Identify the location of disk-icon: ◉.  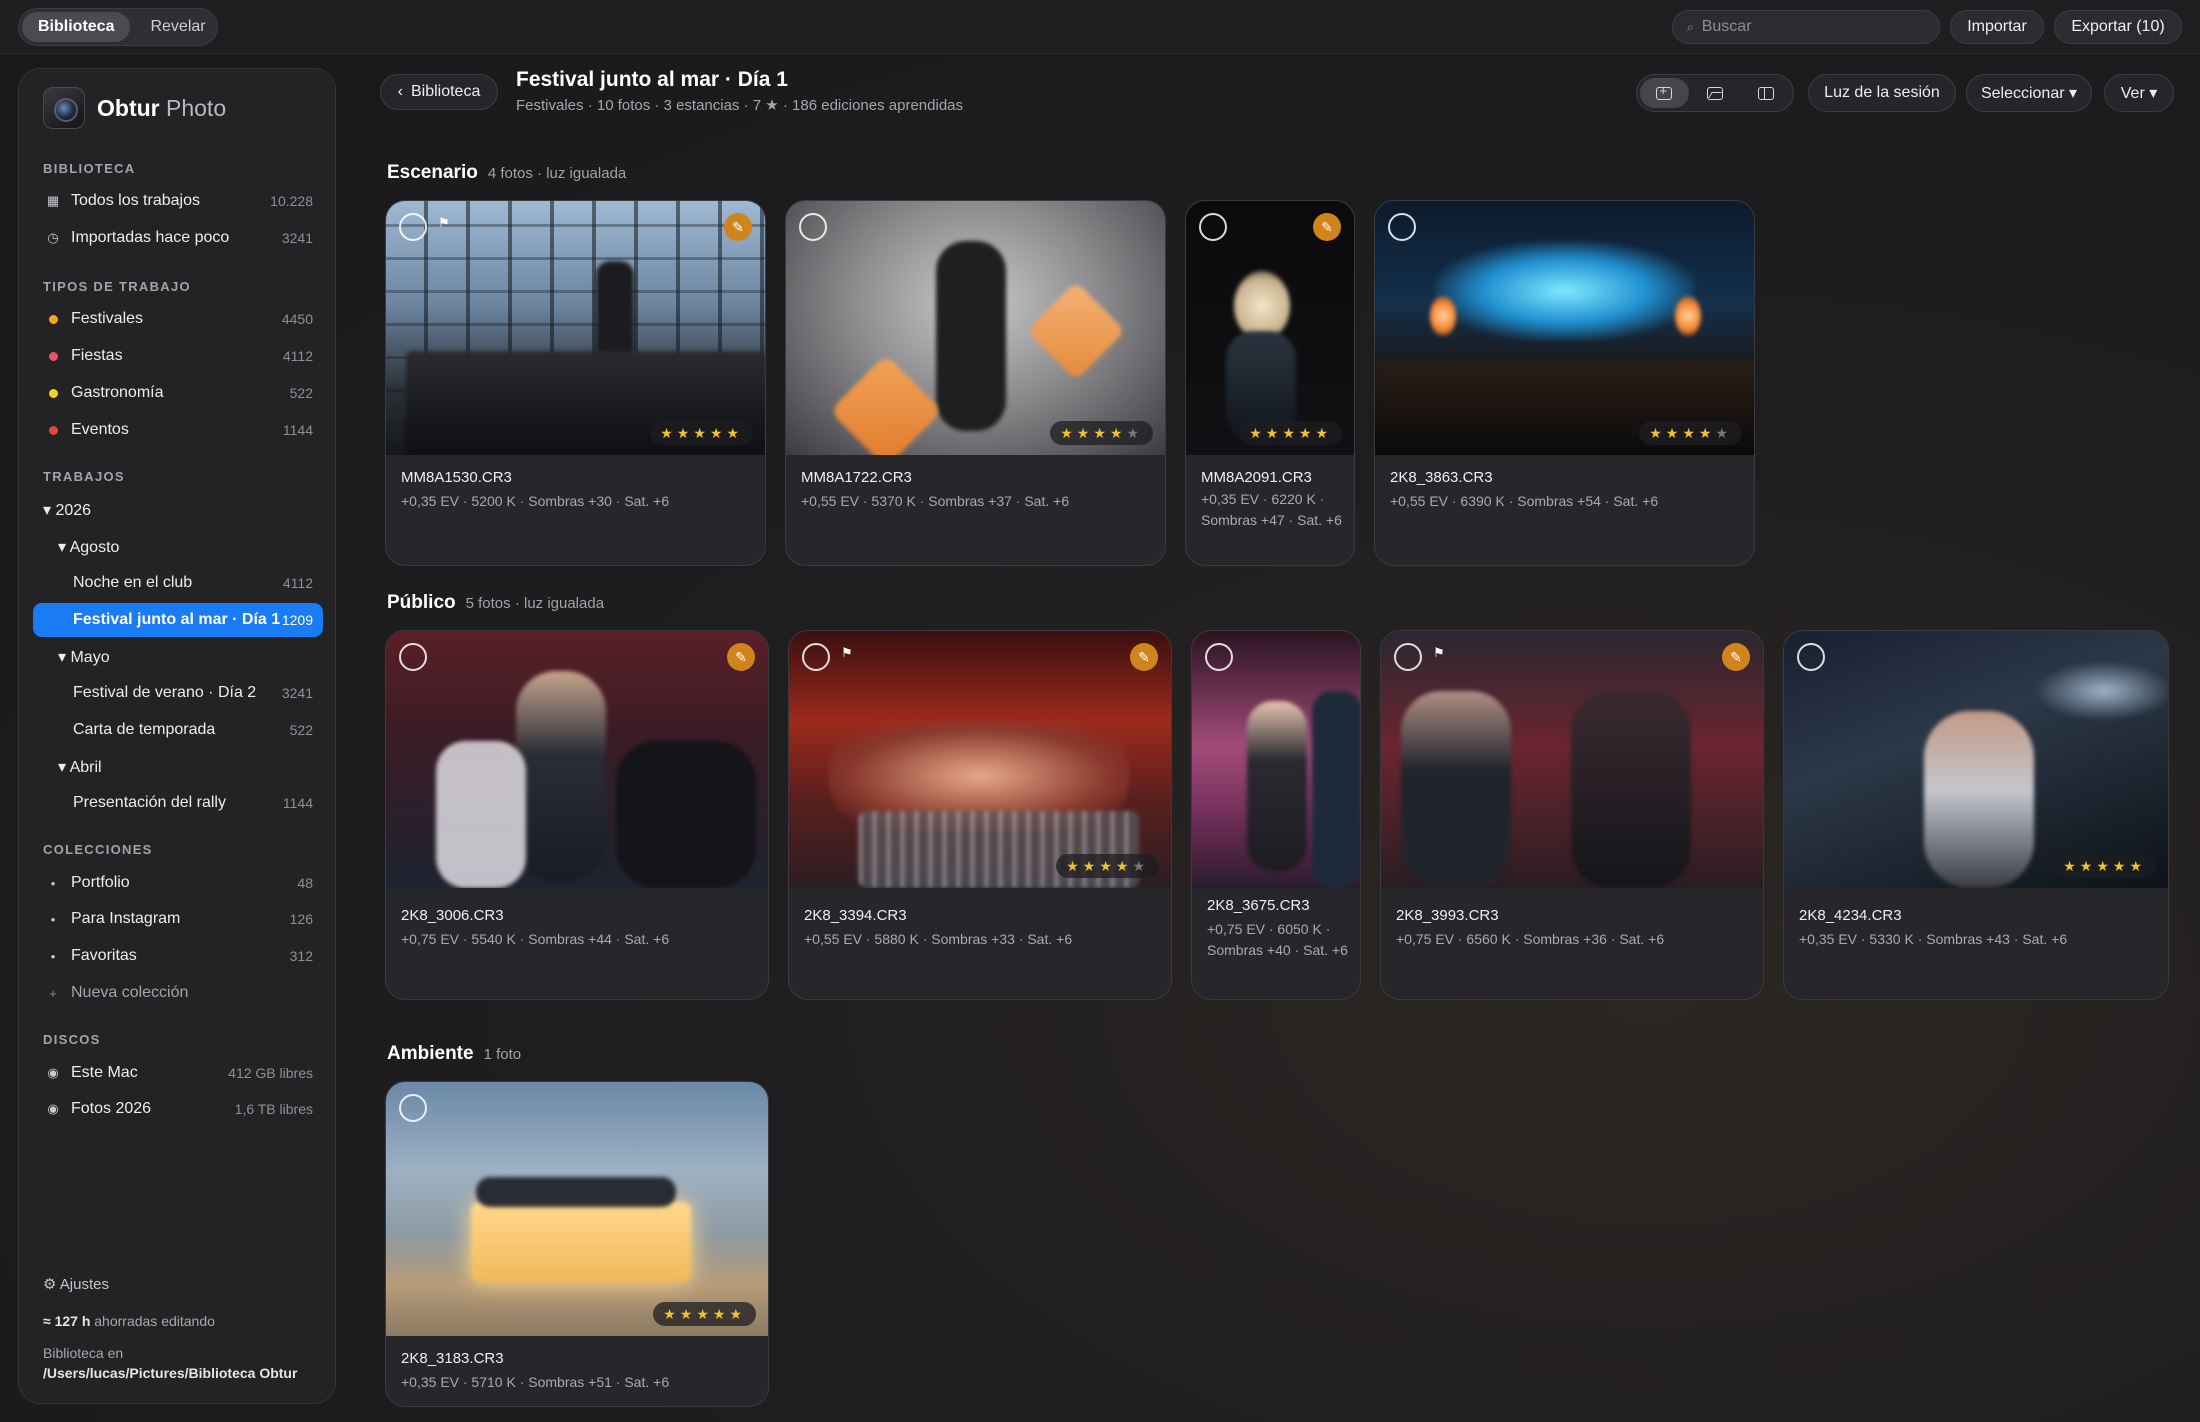
(53, 1108).